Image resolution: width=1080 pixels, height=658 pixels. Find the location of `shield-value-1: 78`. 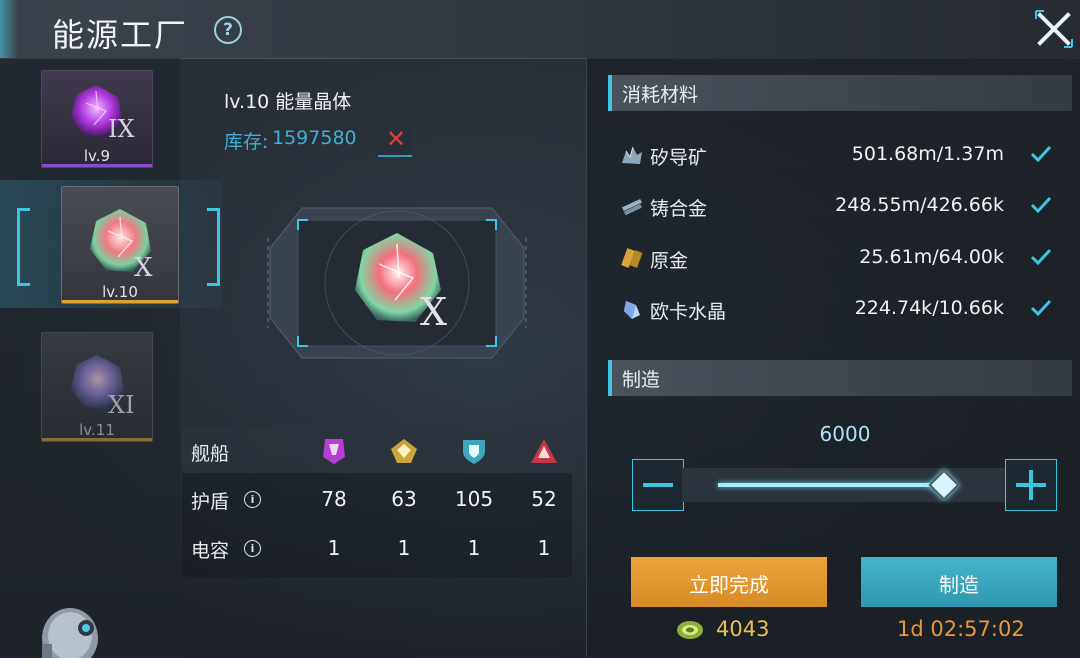

shield-value-1: 78 is located at coordinates (334, 499).